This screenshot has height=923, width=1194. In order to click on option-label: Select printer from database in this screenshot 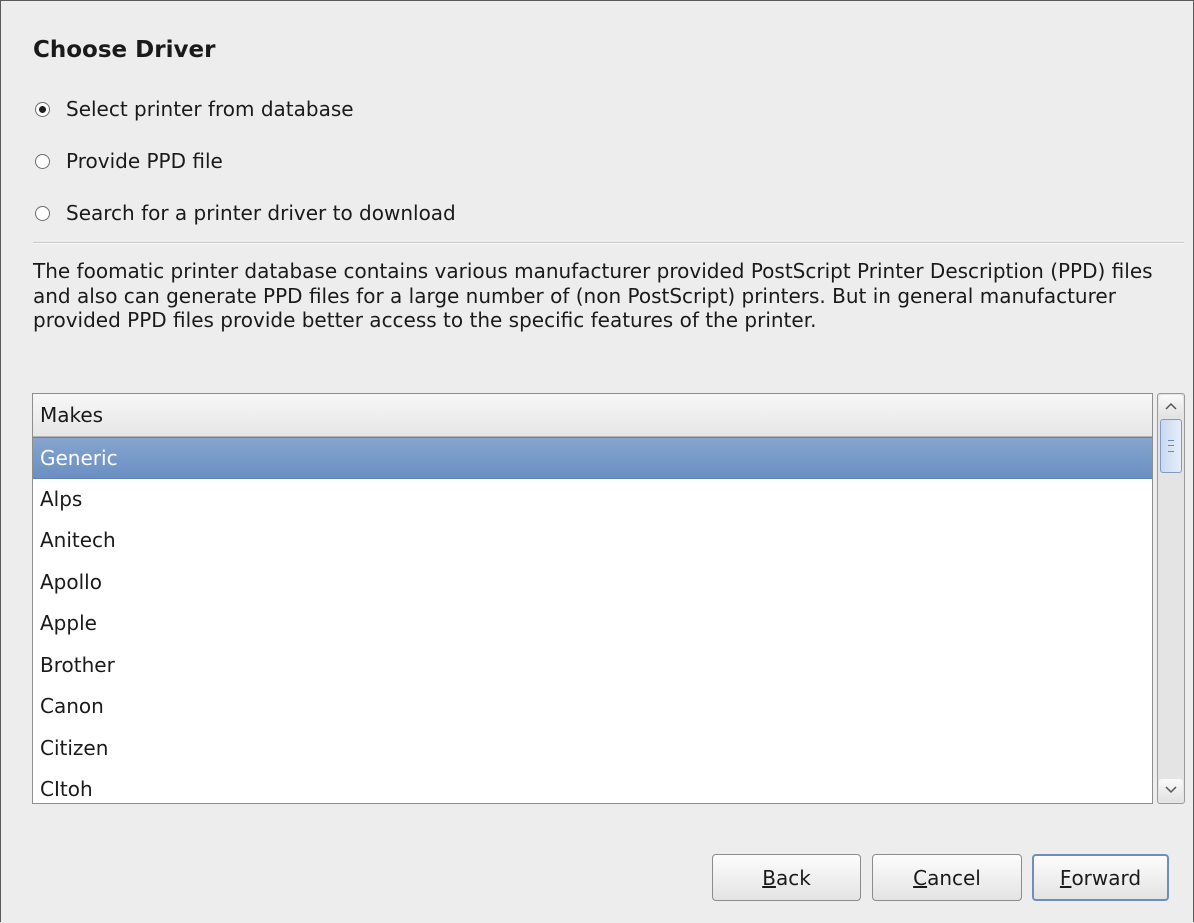, I will do `click(210, 109)`.